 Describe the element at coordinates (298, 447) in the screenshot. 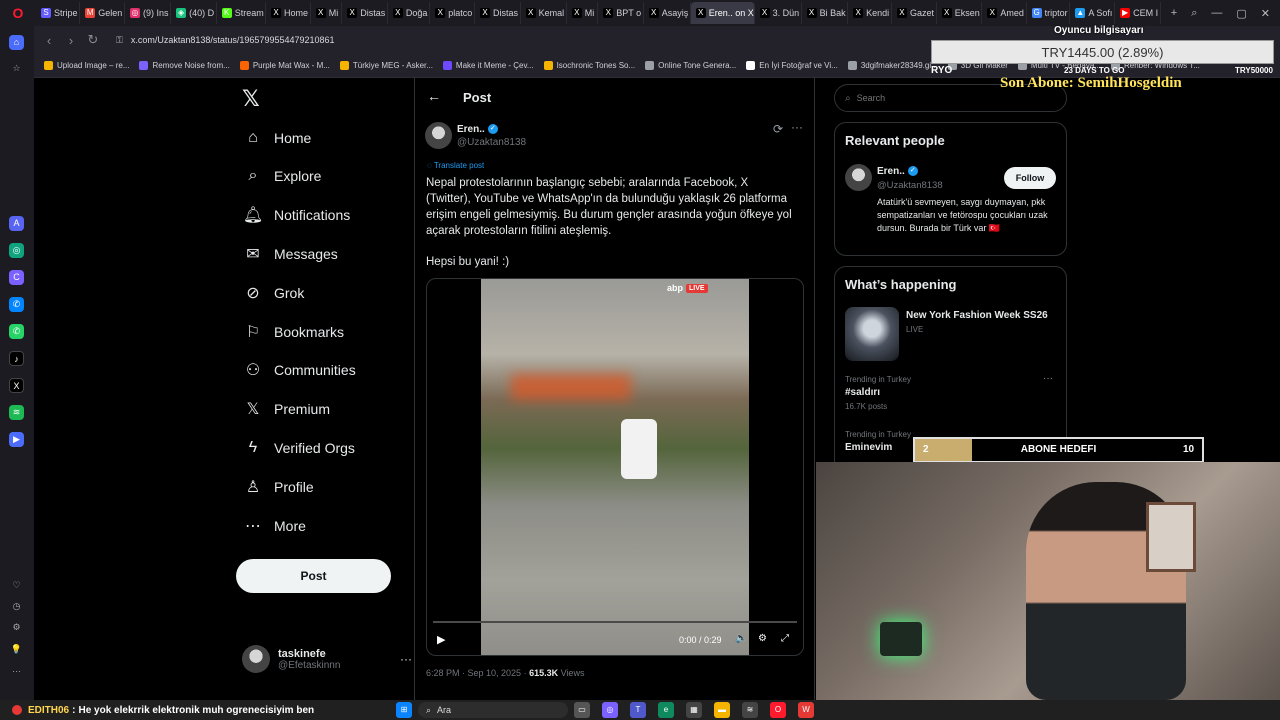

I see `sidebar-item-verified-orgs: ϟ Verified Orgs` at that location.